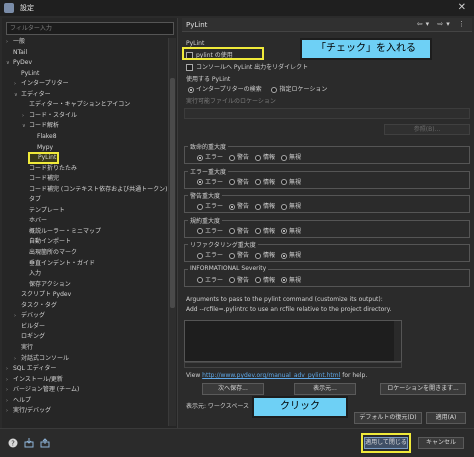 The height and width of the screenshot is (457, 474). Describe the element at coordinates (441, 443) in the screenshot. I see `cancel-button: キャンセル` at that location.